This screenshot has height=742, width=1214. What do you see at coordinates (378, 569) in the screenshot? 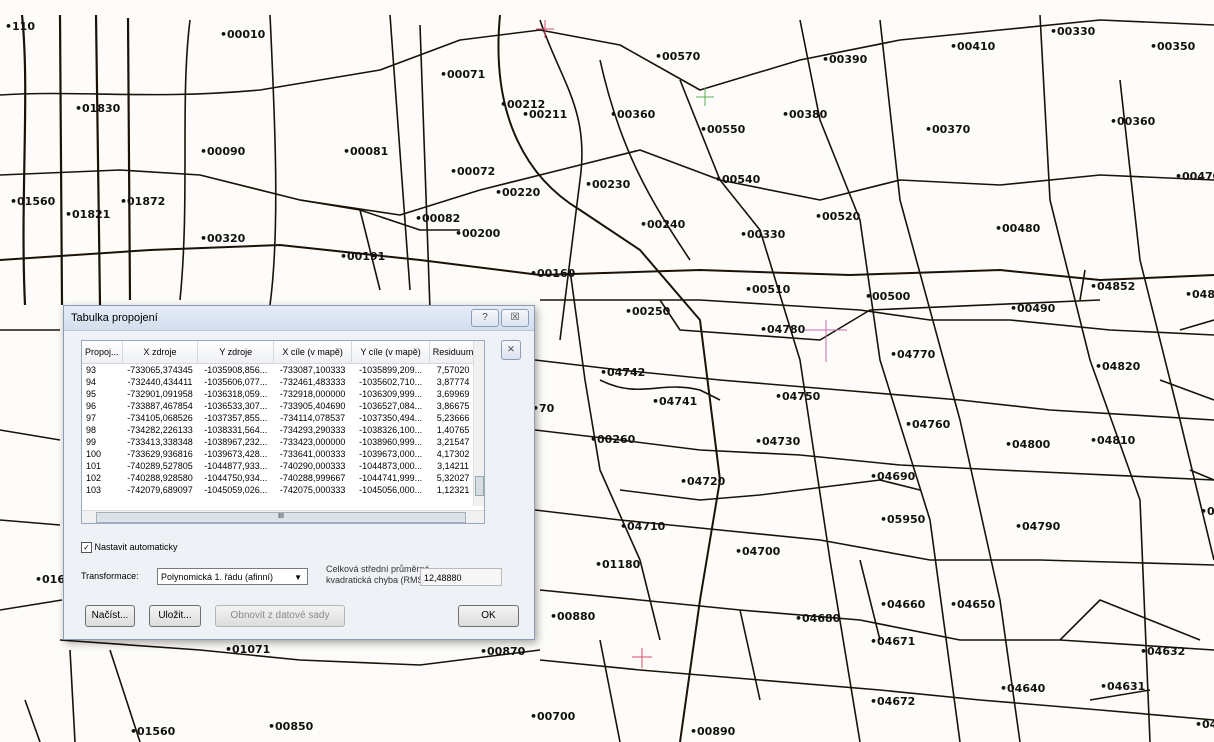
I see `rms-label-line-1: Celková střední průměrná` at bounding box center [378, 569].